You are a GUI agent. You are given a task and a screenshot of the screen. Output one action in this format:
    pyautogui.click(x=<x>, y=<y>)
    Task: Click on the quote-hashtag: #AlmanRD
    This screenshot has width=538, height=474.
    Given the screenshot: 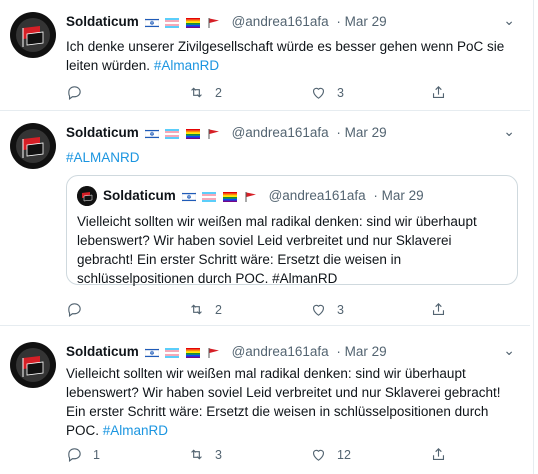 What is the action you would take?
    pyautogui.click(x=305, y=278)
    